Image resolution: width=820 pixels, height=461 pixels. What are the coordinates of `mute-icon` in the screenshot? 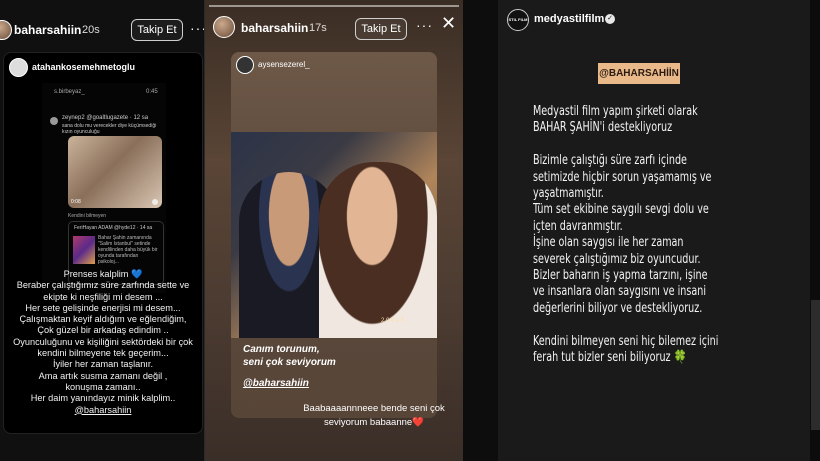 It's located at (155, 202).